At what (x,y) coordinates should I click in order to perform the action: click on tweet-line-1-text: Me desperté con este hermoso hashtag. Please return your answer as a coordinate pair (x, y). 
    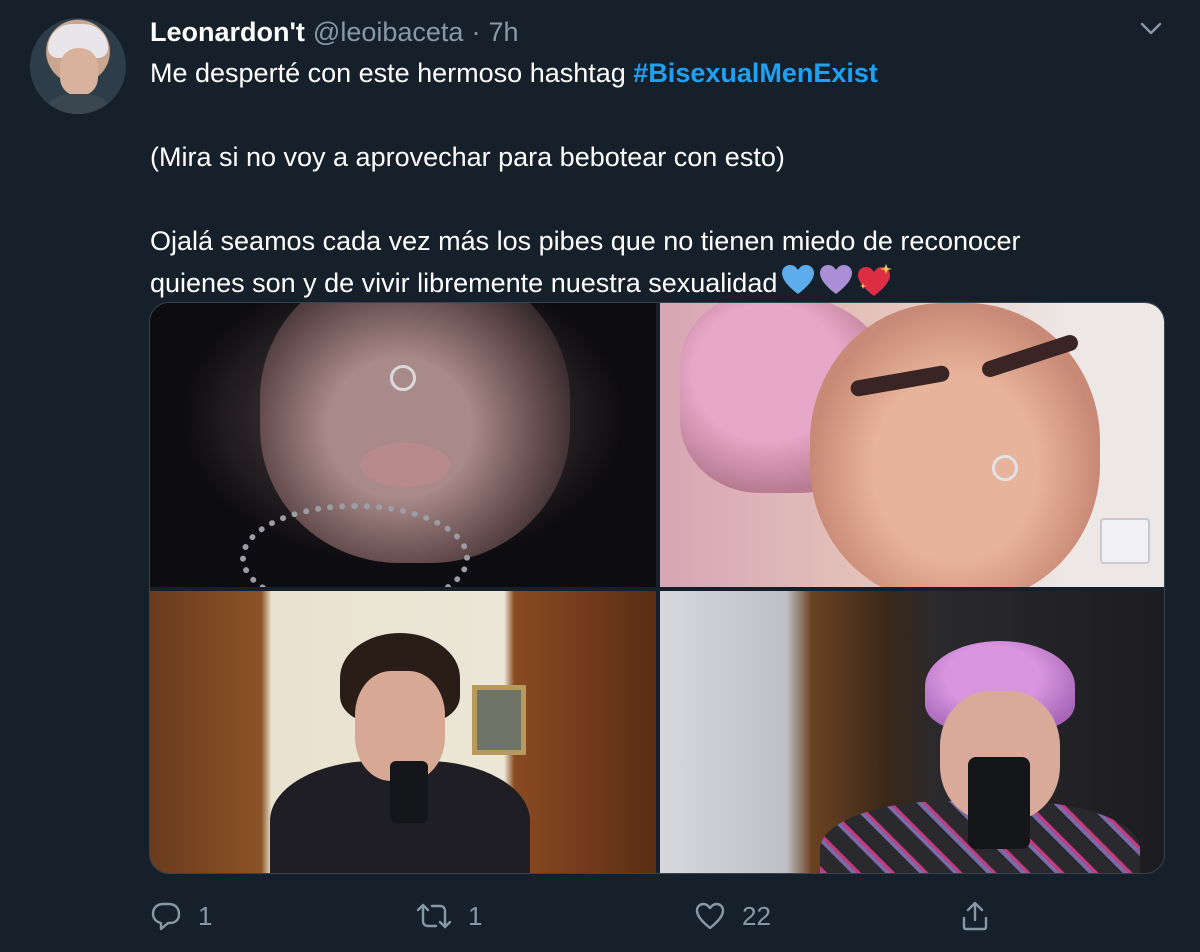
    Looking at the image, I should click on (392, 73).